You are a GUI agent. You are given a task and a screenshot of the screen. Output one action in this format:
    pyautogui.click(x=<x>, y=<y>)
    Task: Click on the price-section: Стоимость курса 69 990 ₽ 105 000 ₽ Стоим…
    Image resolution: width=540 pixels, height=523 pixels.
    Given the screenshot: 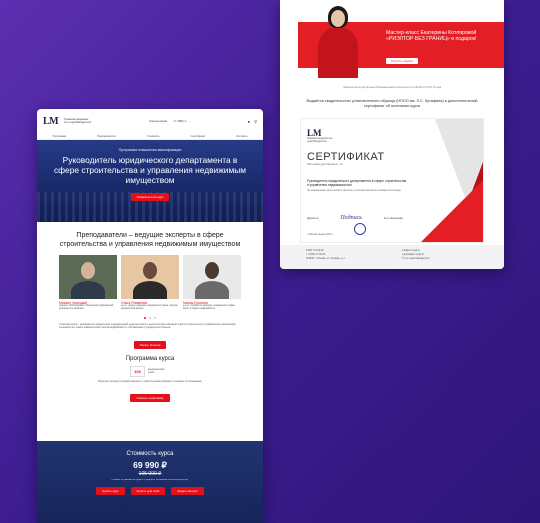 What is the action you would take?
    pyautogui.click(x=150, y=482)
    